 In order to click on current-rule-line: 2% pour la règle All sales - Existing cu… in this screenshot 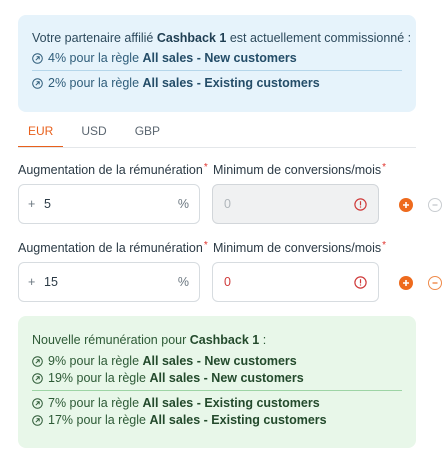, I will do `click(217, 83)`.